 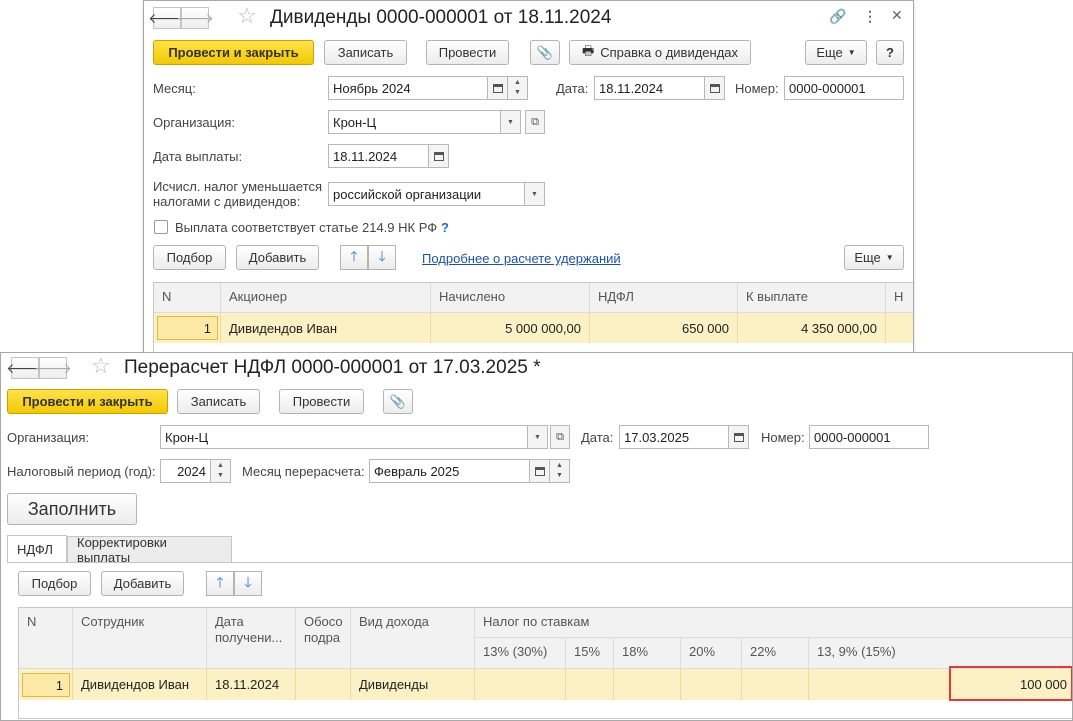 What do you see at coordinates (140, 638) in the screenshot?
I see `column-header-employee: Сотрудник` at bounding box center [140, 638].